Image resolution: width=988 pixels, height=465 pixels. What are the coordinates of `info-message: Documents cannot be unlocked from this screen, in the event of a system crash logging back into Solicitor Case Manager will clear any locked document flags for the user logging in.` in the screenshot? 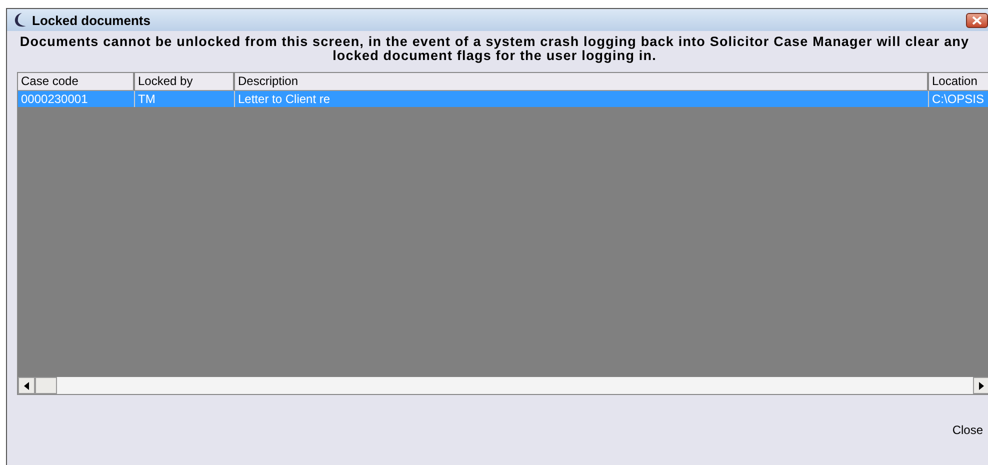 It's located at (494, 49).